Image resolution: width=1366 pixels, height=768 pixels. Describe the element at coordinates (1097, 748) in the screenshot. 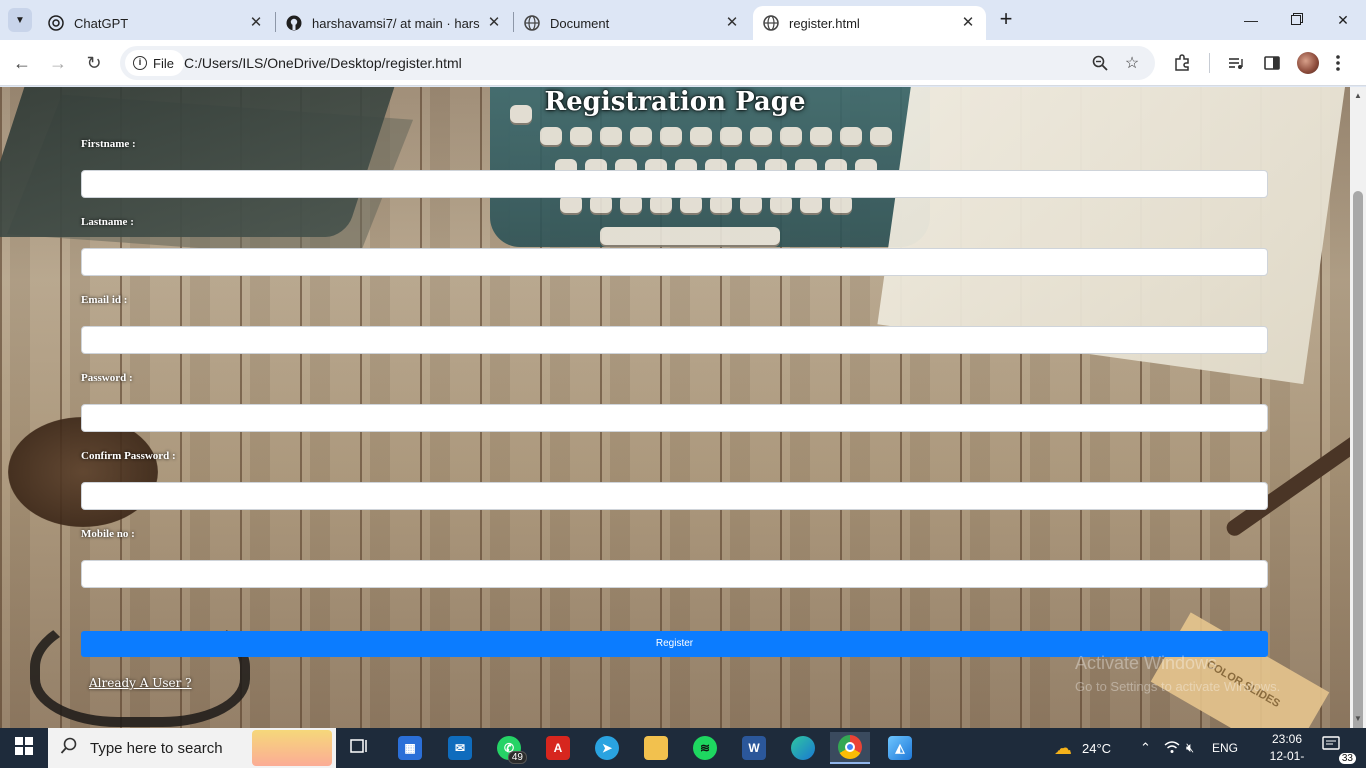

I see `weather-temp: 24°C` at that location.